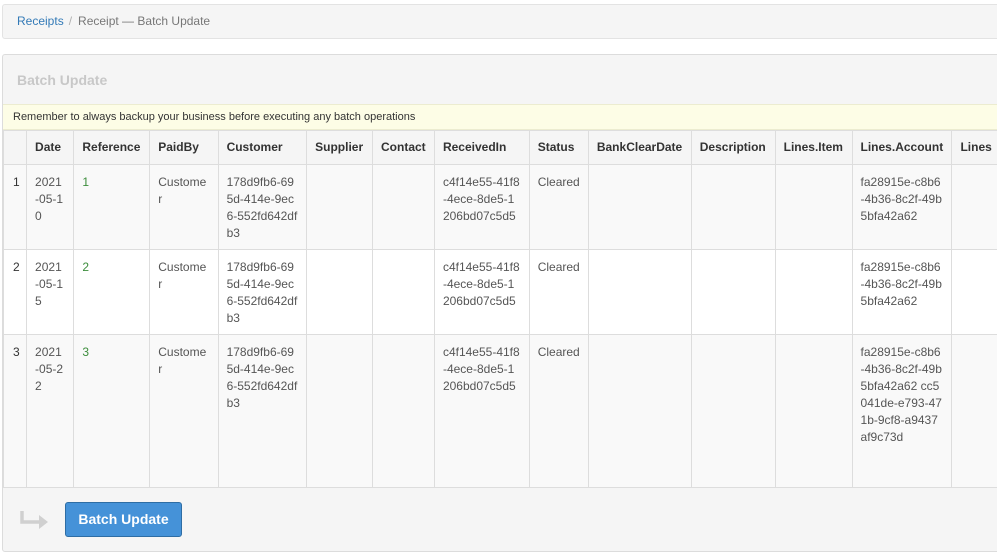 Image resolution: width=997 pixels, height=556 pixels. Describe the element at coordinates (499, 21) in the screenshot. I see `breadcrumb: Receipts / Receipt — Batch Update` at that location.